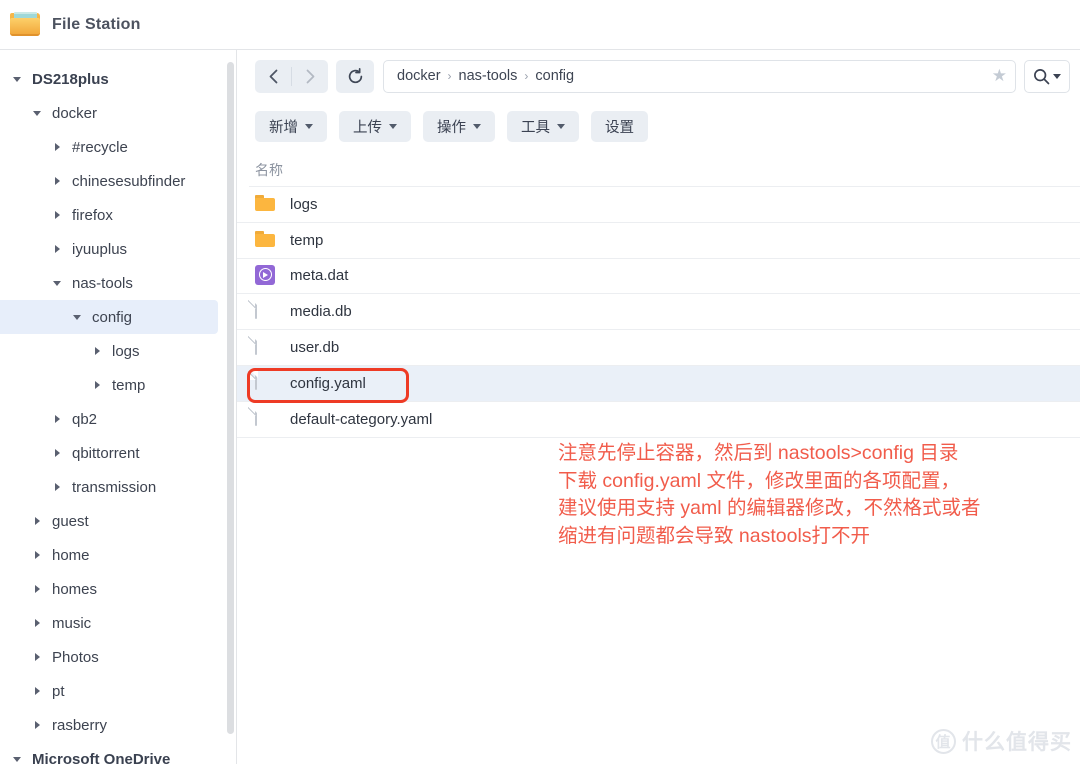 The width and height of the screenshot is (1080, 764). I want to click on toolbar-button-label: 新增, so click(283, 127).